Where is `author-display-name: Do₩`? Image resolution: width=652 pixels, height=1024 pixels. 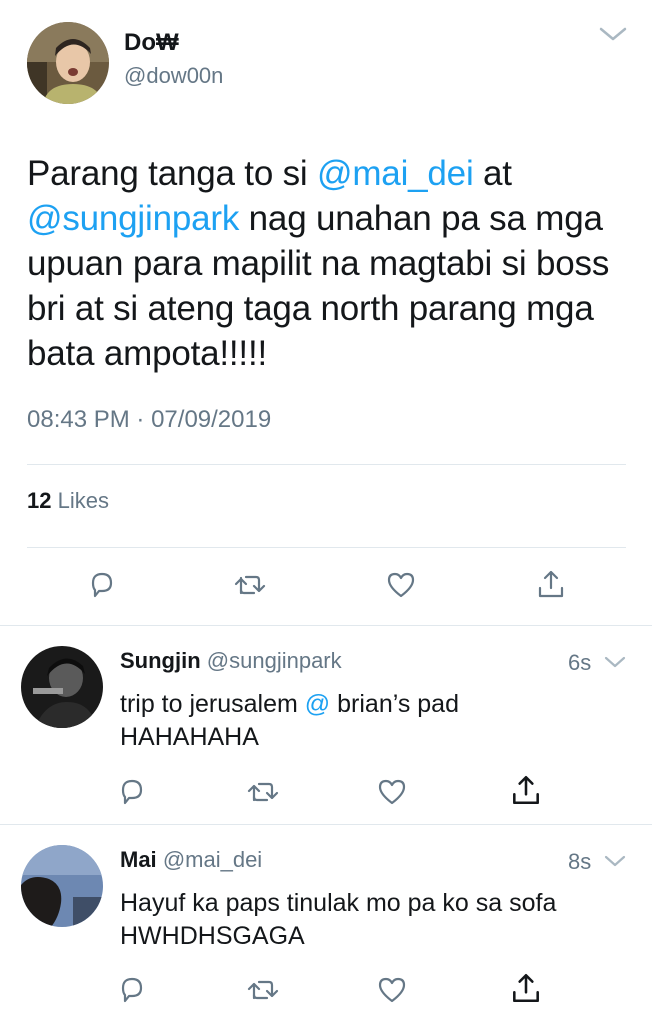 author-display-name: Do₩ is located at coordinates (151, 43).